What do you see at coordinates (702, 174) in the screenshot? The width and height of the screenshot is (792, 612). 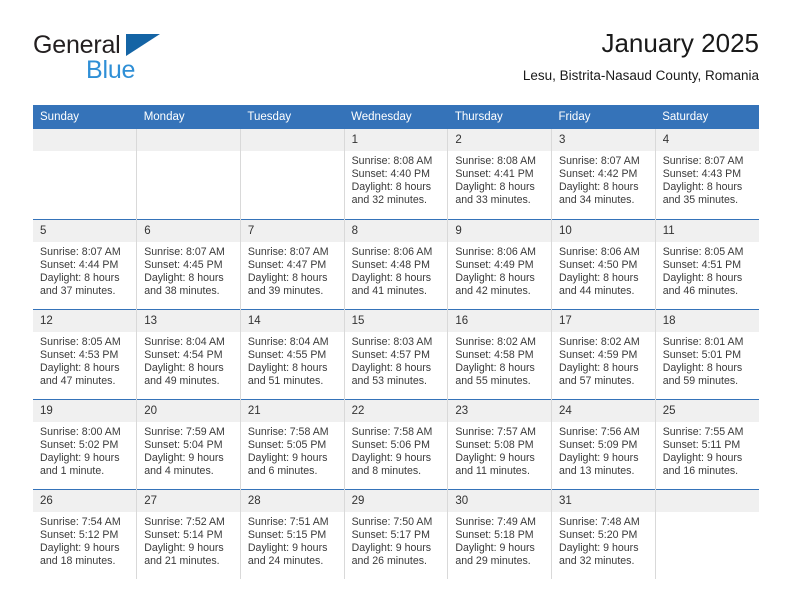 I see `sunset-text: Sunset: 4:43 PM` at bounding box center [702, 174].